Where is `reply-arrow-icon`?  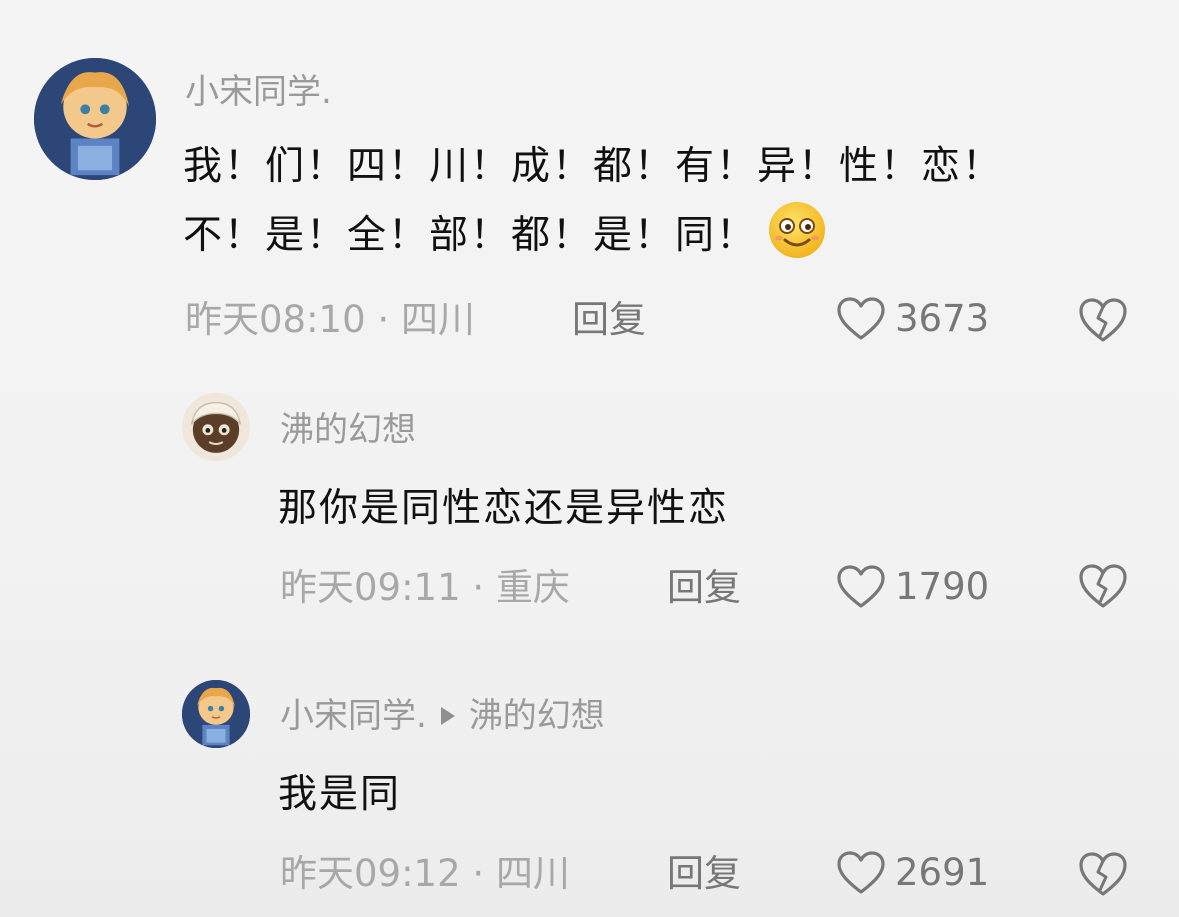 reply-arrow-icon is located at coordinates (447, 715).